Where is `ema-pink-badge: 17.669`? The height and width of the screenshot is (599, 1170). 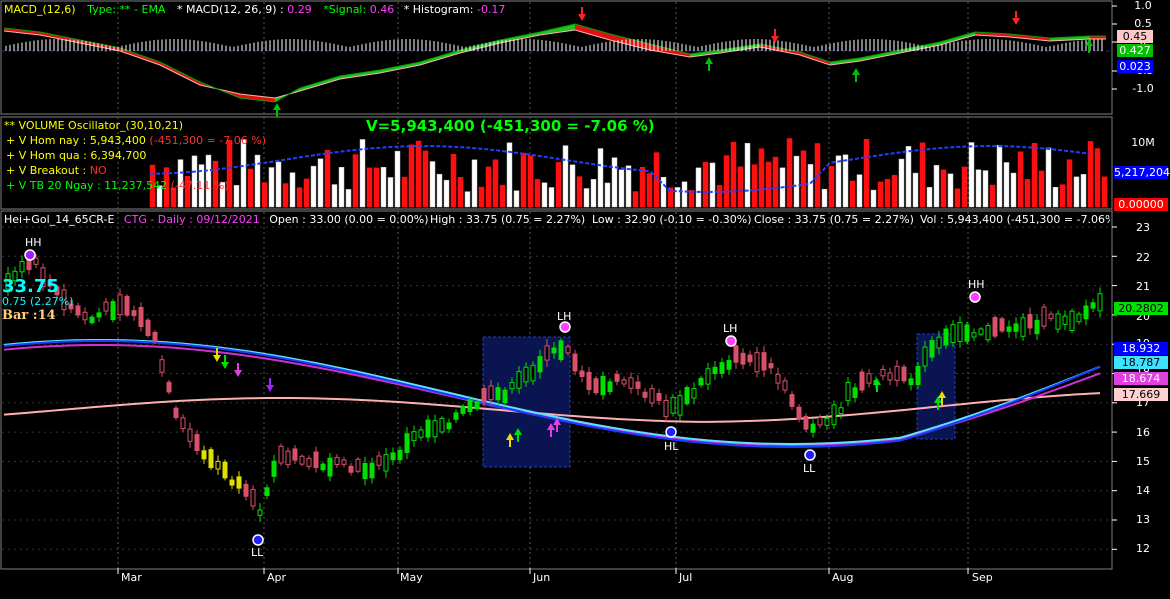 ema-pink-badge: 17.669 is located at coordinates (1141, 394).